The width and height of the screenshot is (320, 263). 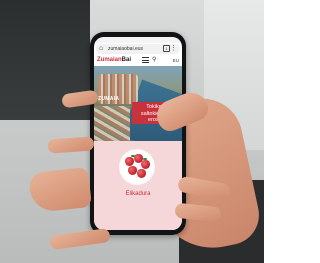 What do you see at coordinates (154, 60) in the screenshot?
I see `search-icon: ⚲` at bounding box center [154, 60].